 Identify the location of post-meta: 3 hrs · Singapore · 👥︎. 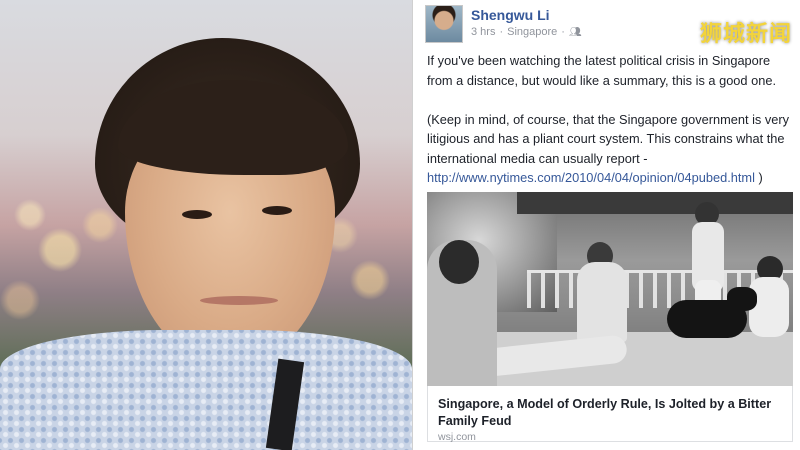
(526, 32).